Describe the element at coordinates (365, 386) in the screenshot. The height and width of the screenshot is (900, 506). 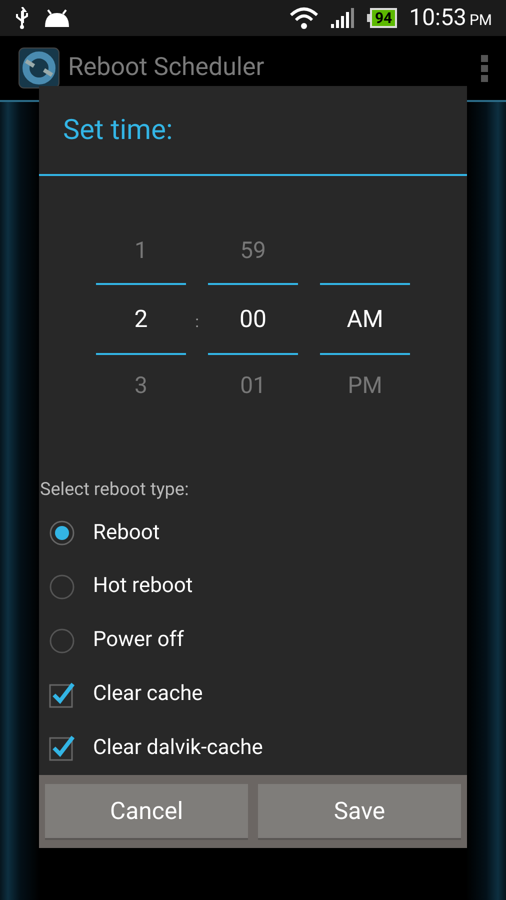
I see `picker-option: PM` at that location.